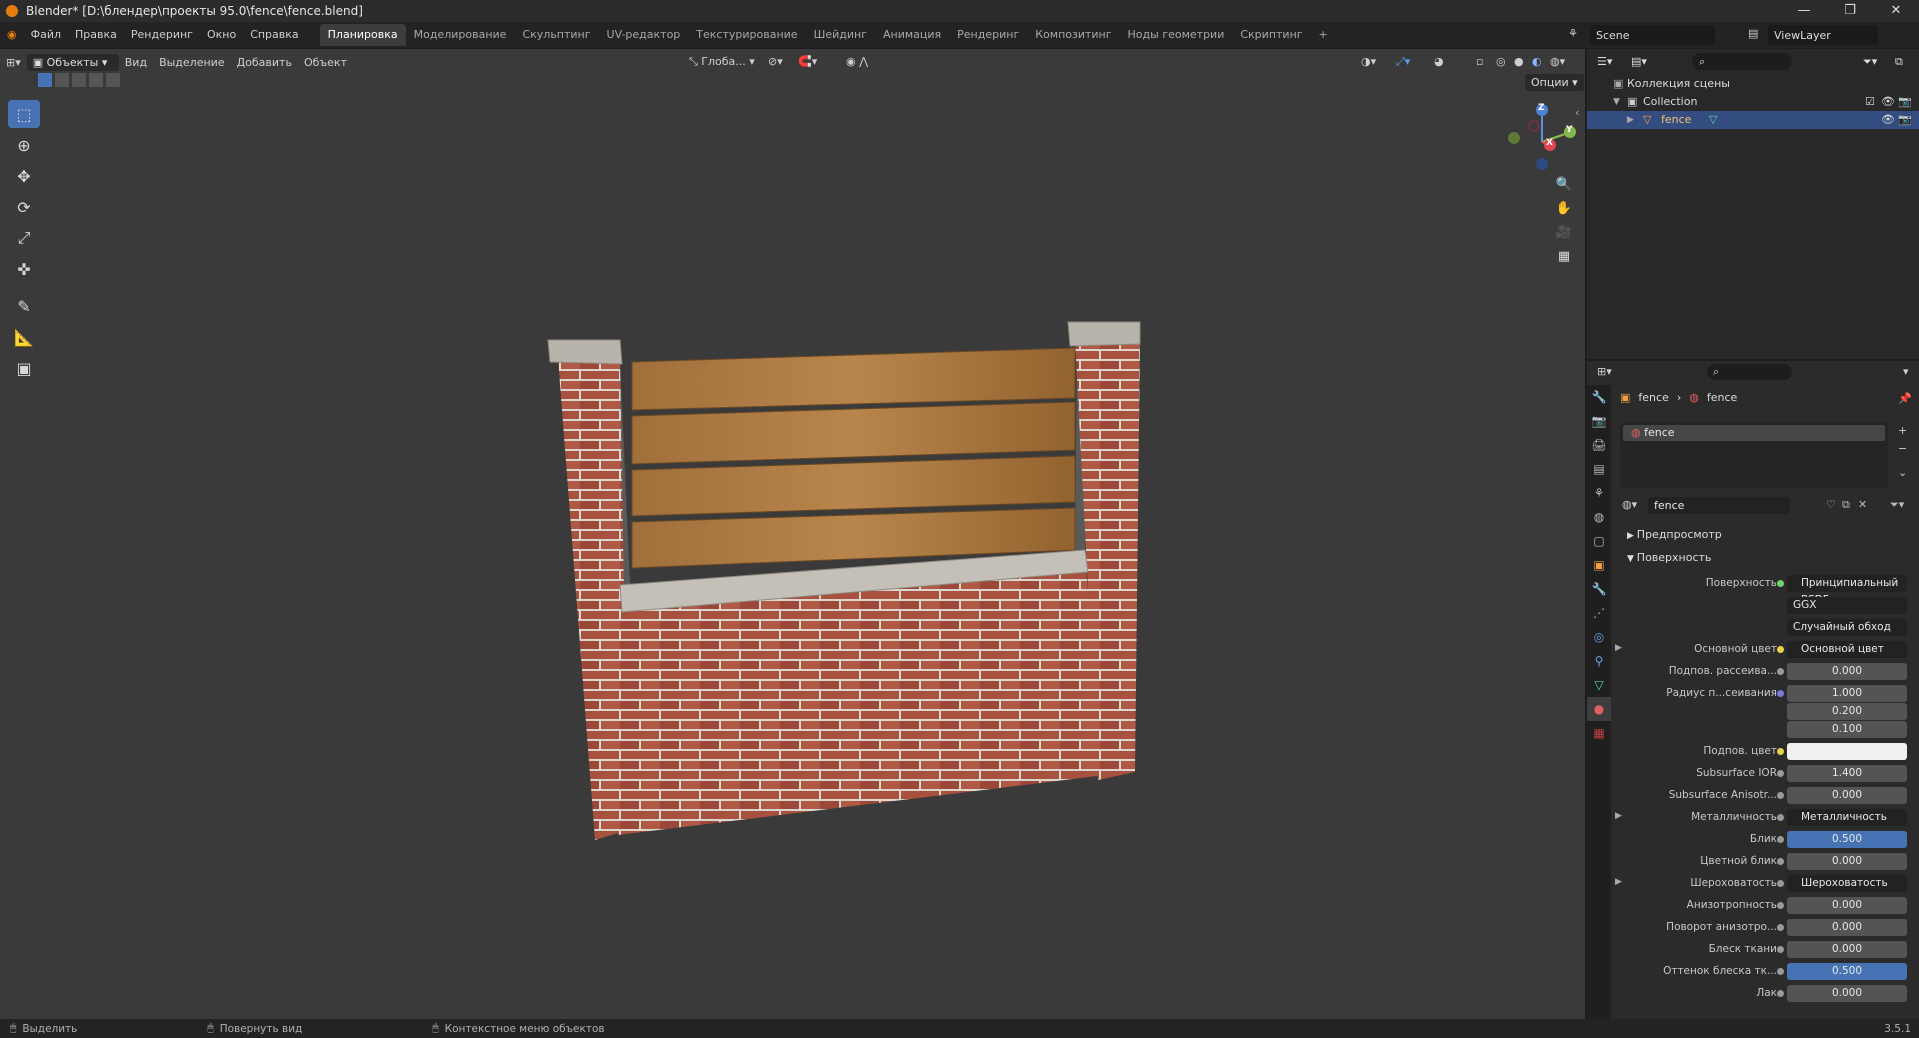  What do you see at coordinates (1599, 445) in the screenshot?
I see `output-tab-icon: 🖨` at bounding box center [1599, 445].